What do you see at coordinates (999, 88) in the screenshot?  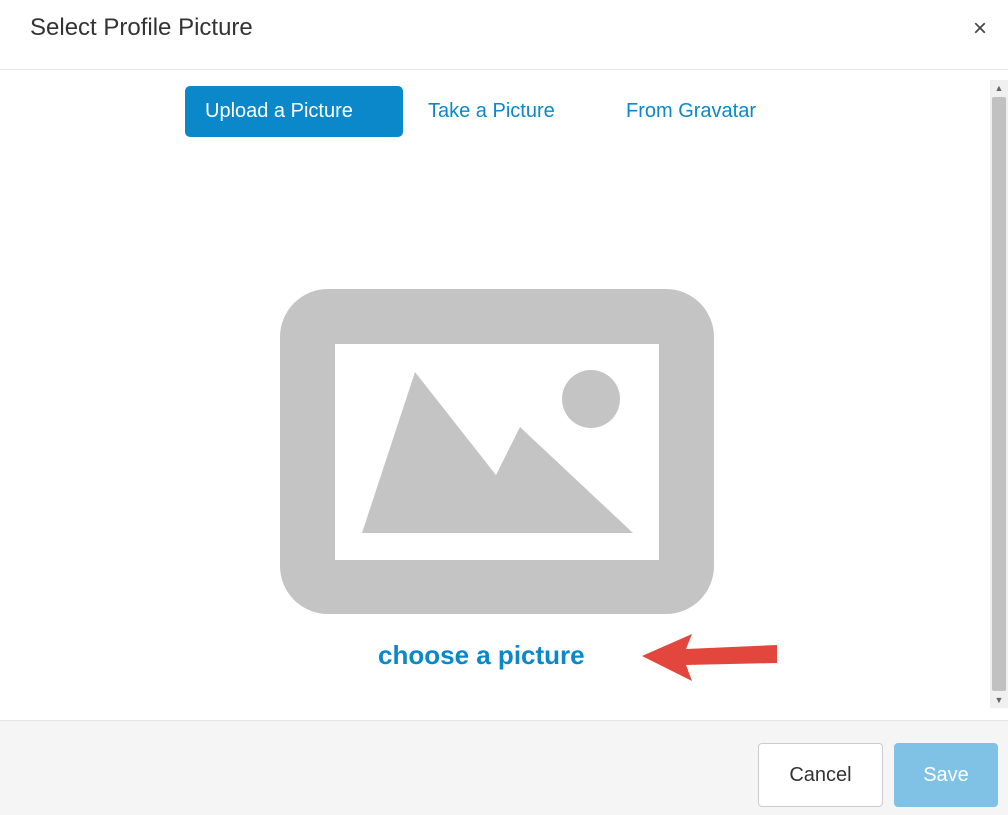 I see `scroll-up-arrow-icon: ▲` at bounding box center [999, 88].